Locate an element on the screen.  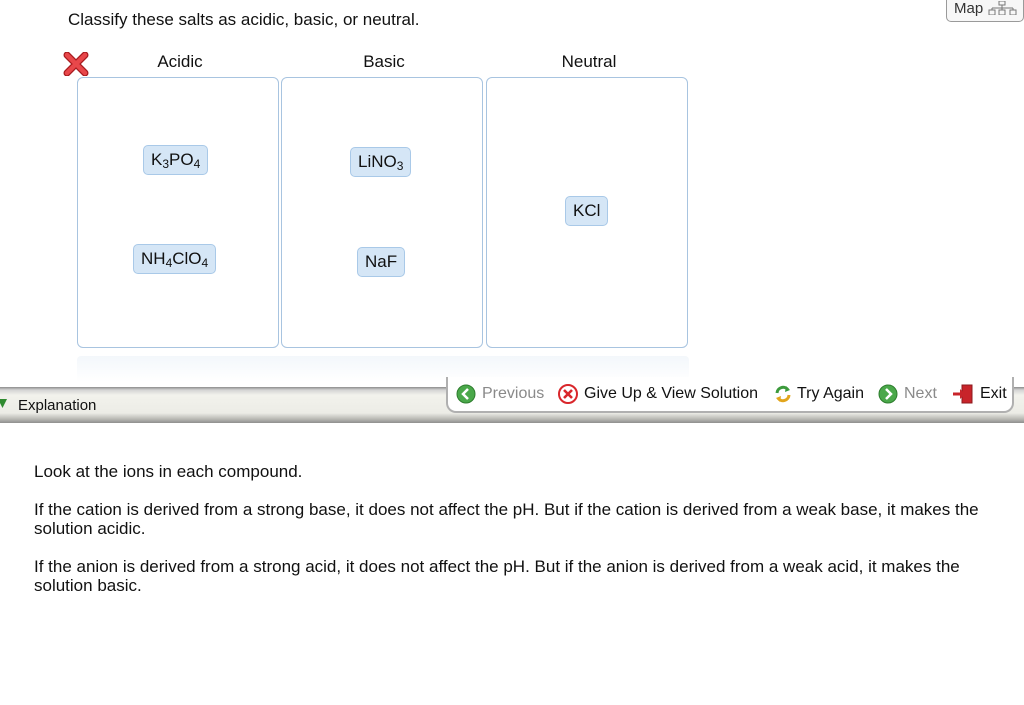
exit-button: Exit is located at coordinates (981, 394).